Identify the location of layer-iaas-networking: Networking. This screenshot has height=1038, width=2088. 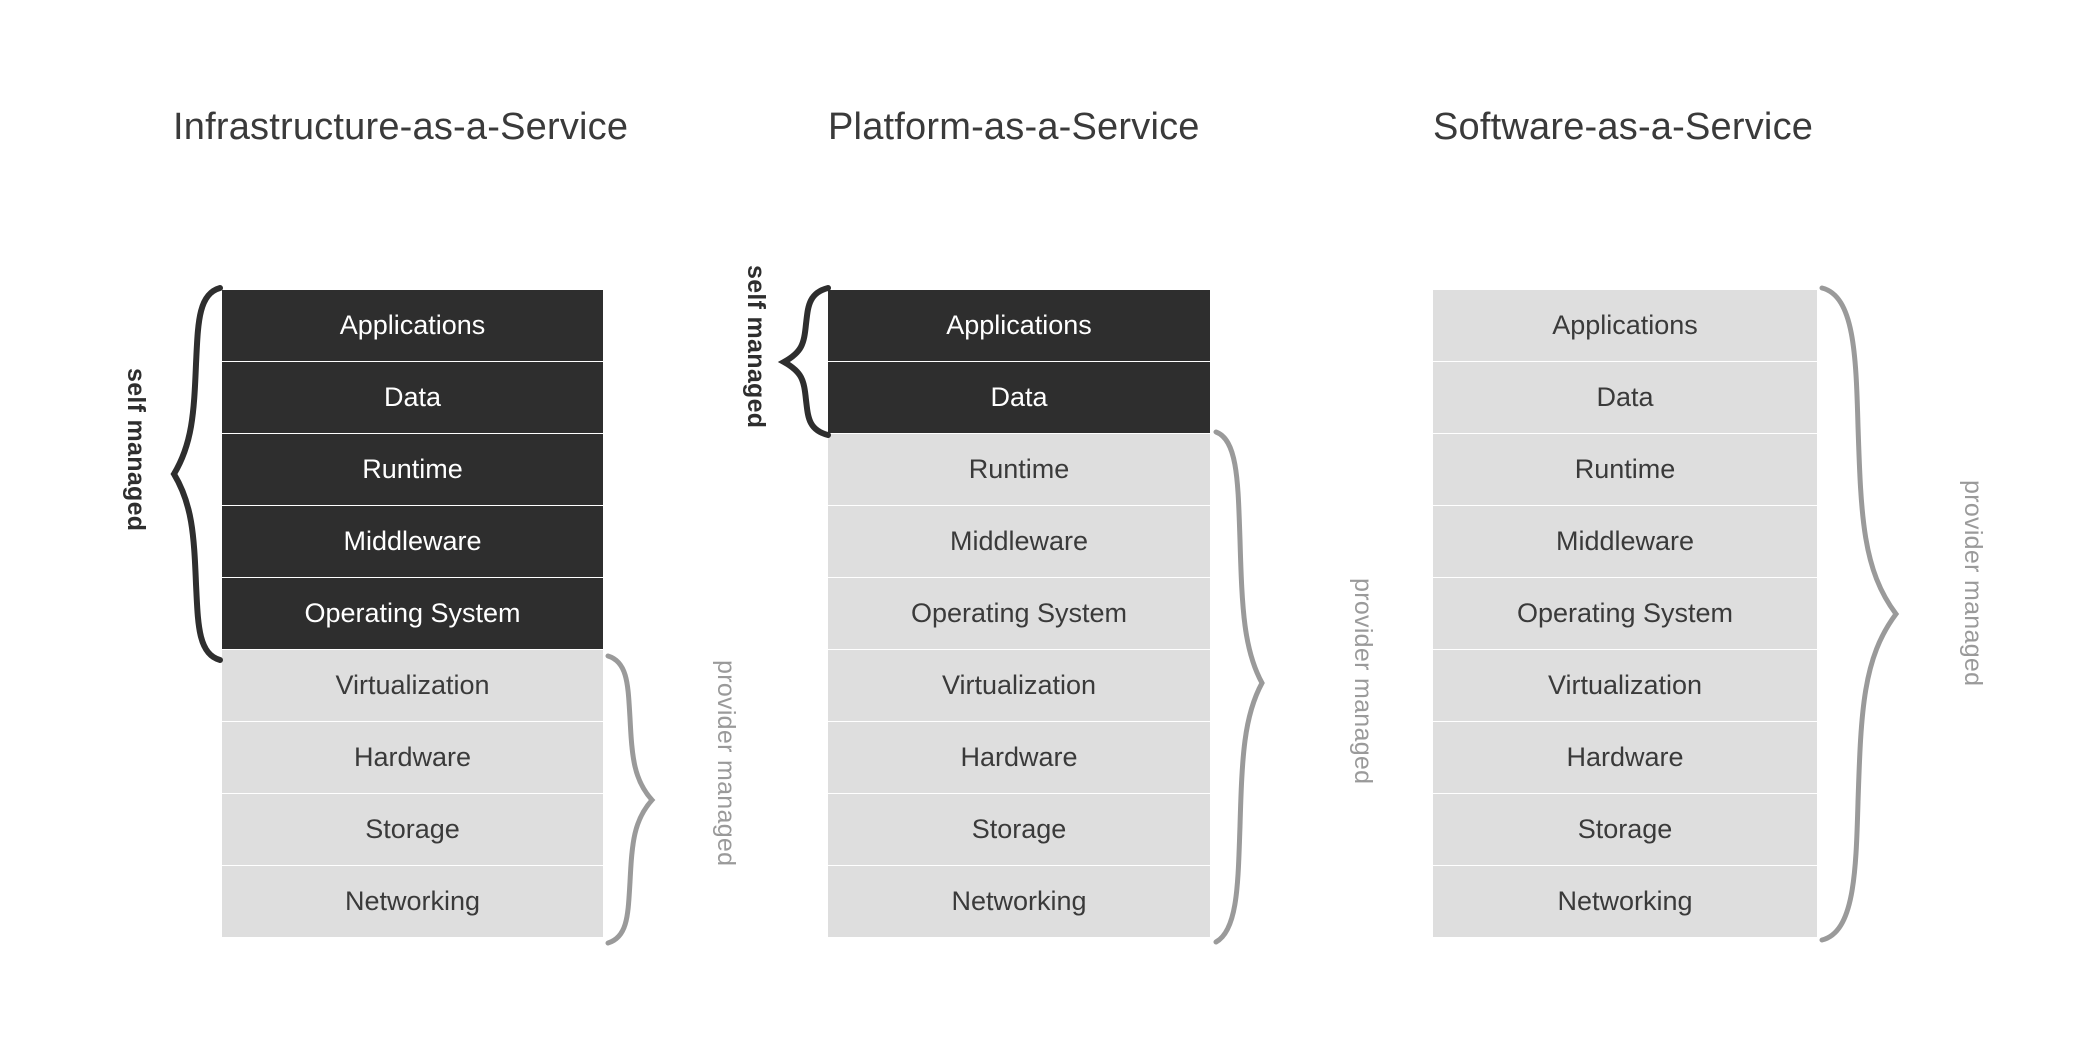
(412, 901).